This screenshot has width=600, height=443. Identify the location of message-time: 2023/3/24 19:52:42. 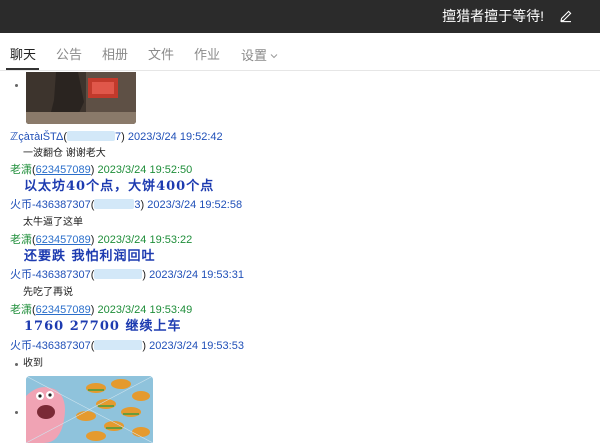
(175, 137).